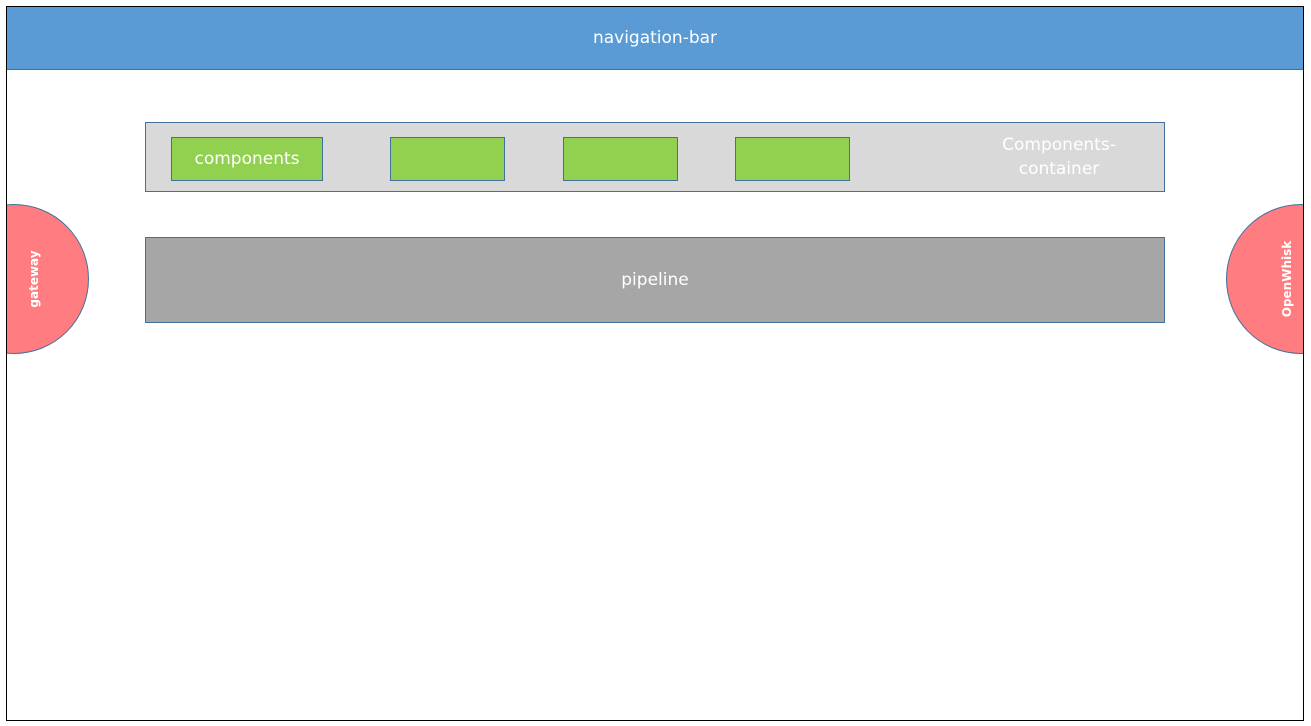 This screenshot has width=1311, height=726. I want to click on navigation-bar-label: navigation-bar, so click(655, 38).